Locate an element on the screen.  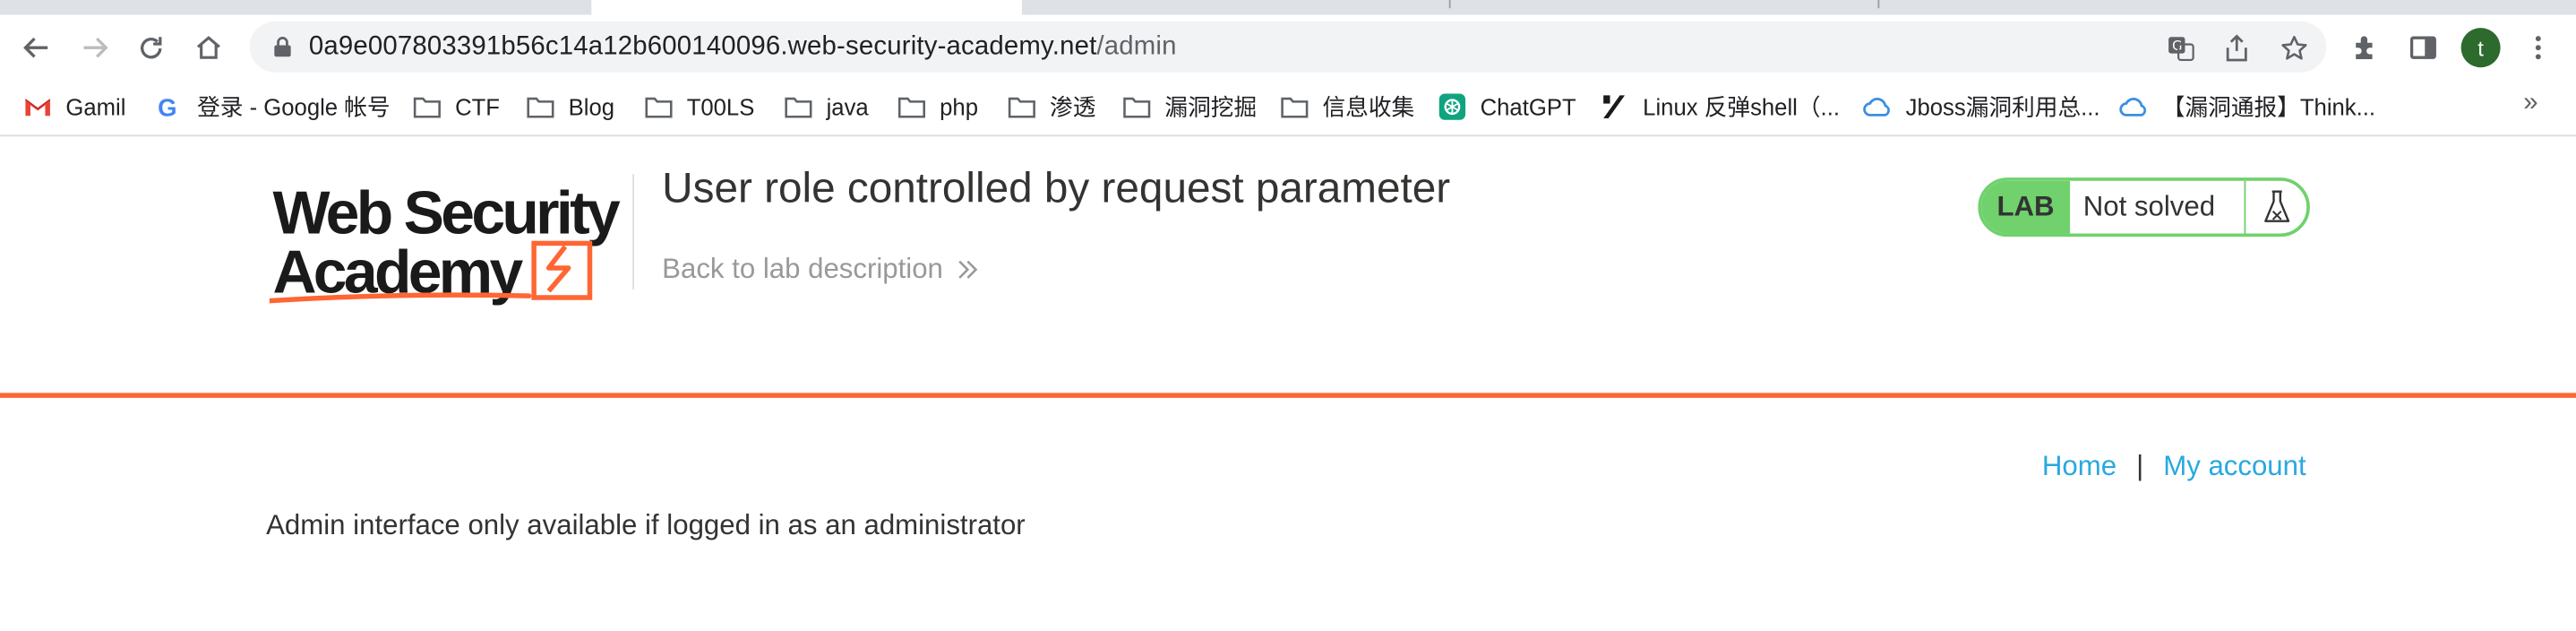
top-navigation: Home | My account is located at coordinates (2174, 468).